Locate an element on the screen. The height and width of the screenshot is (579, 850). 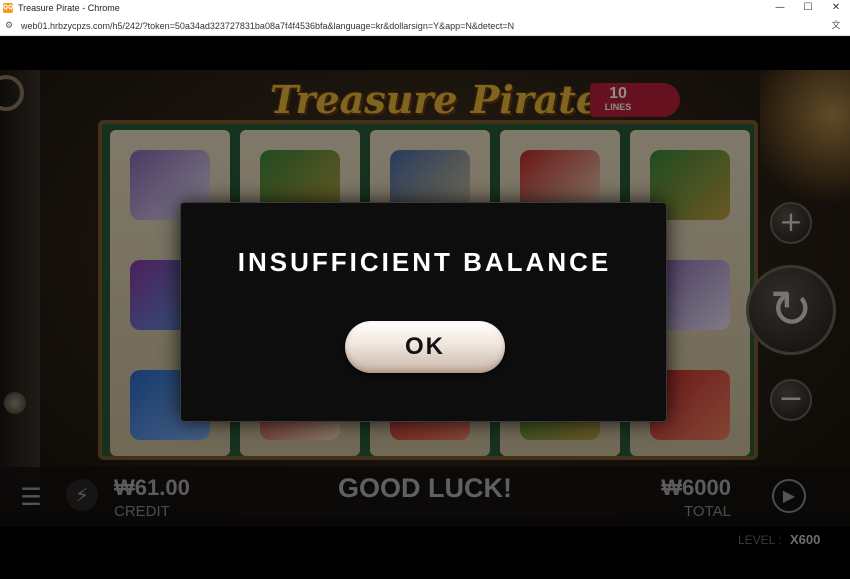
translate-icon: 文 is located at coordinates (836, 26).